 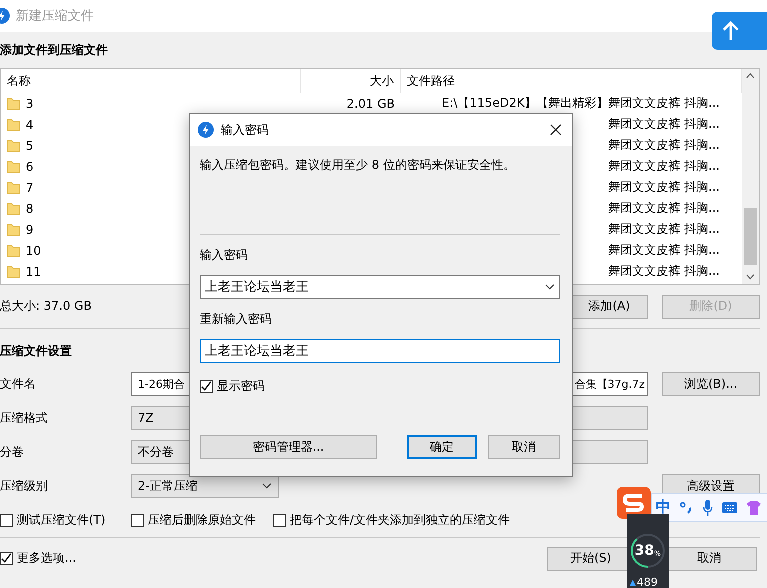 What do you see at coordinates (750, 277) in the screenshot?
I see `scroll-down-icon` at bounding box center [750, 277].